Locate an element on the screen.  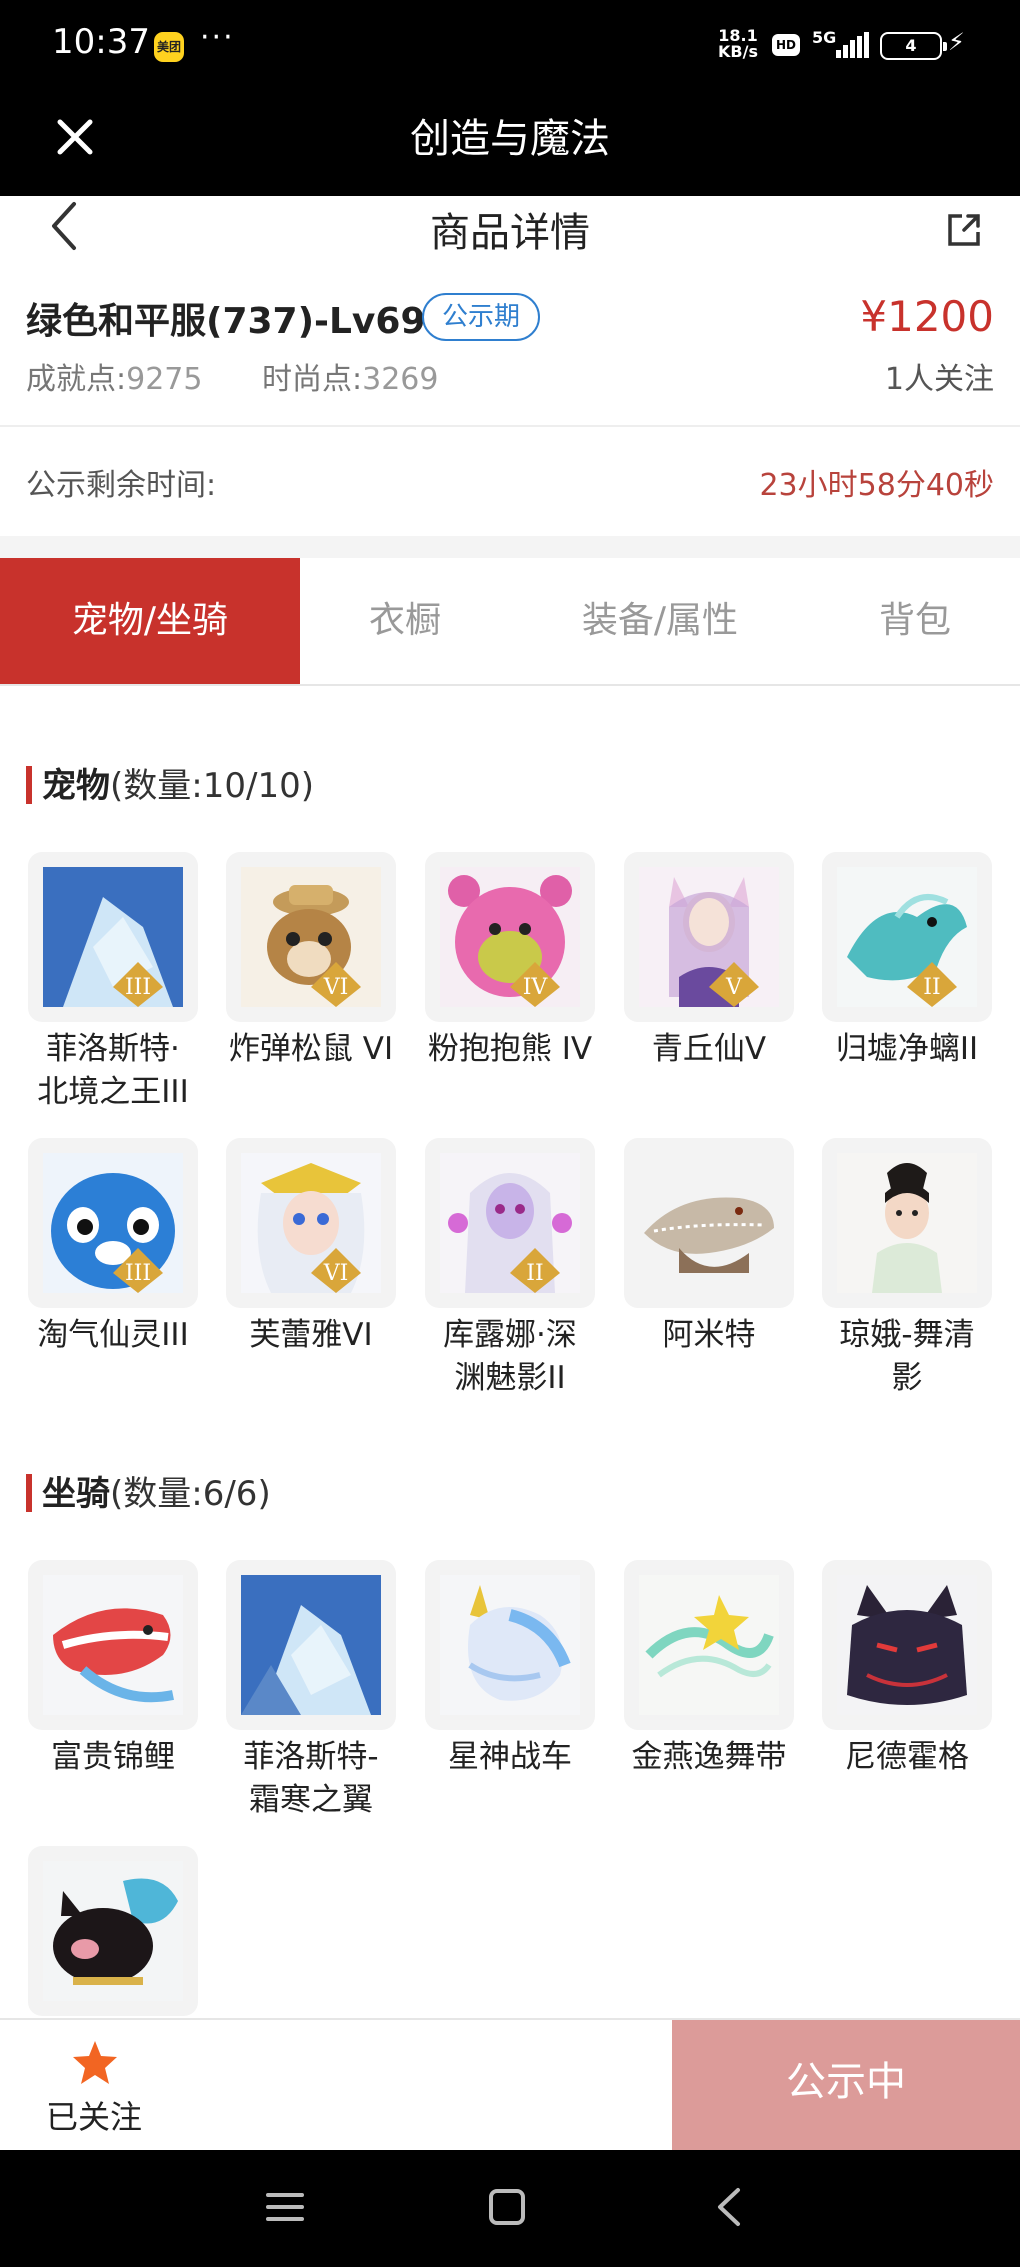
status-bar: 10:37 美团 ··· 18.1 KB/s HD 5G 4 ⚡ is located at coordinates (510, 46).